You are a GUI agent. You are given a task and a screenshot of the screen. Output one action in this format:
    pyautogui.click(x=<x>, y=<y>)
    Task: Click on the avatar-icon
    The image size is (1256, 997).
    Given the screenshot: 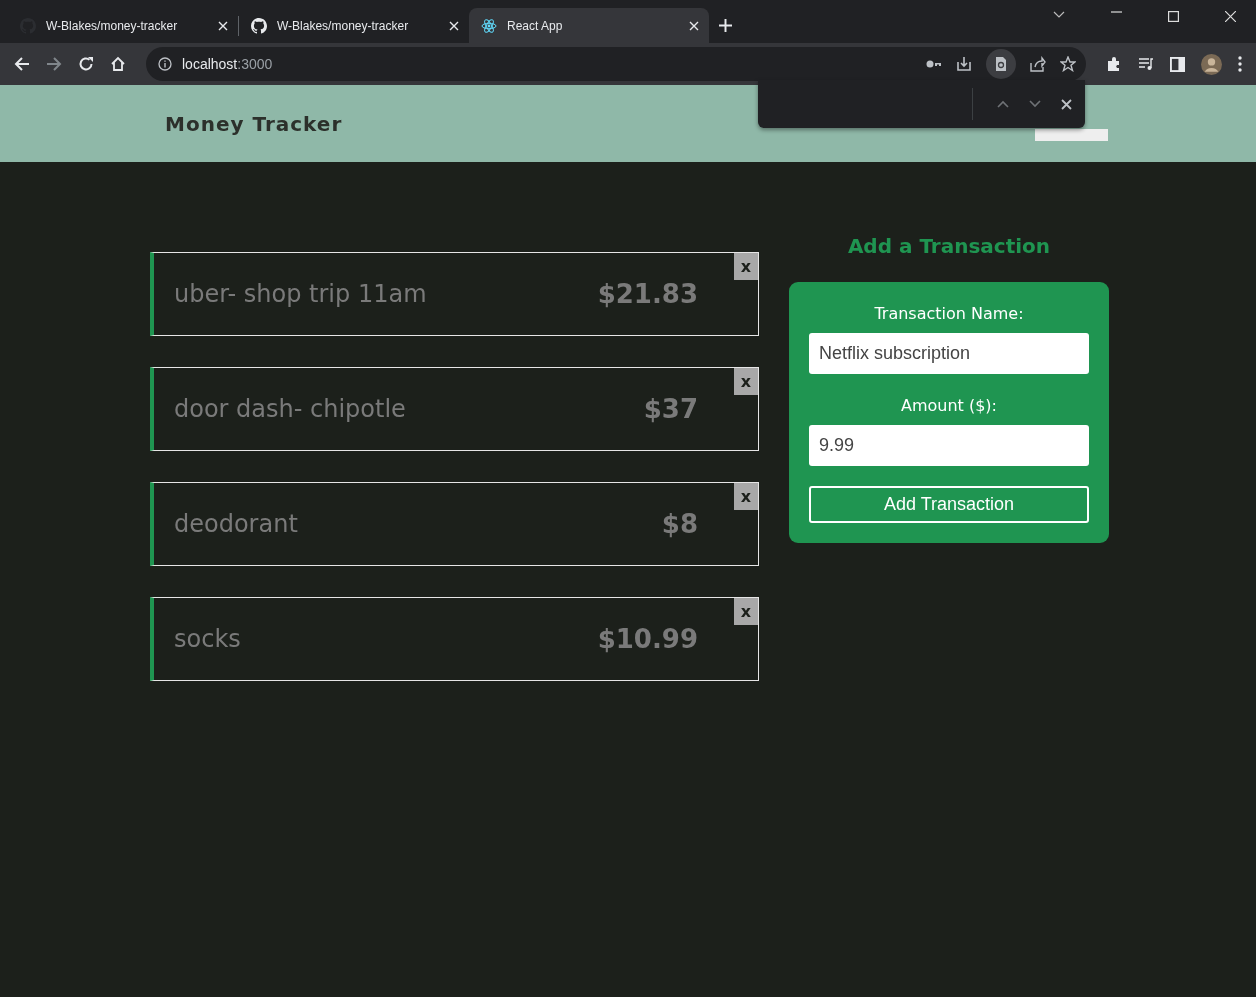 What is the action you would take?
    pyautogui.click(x=1211, y=64)
    